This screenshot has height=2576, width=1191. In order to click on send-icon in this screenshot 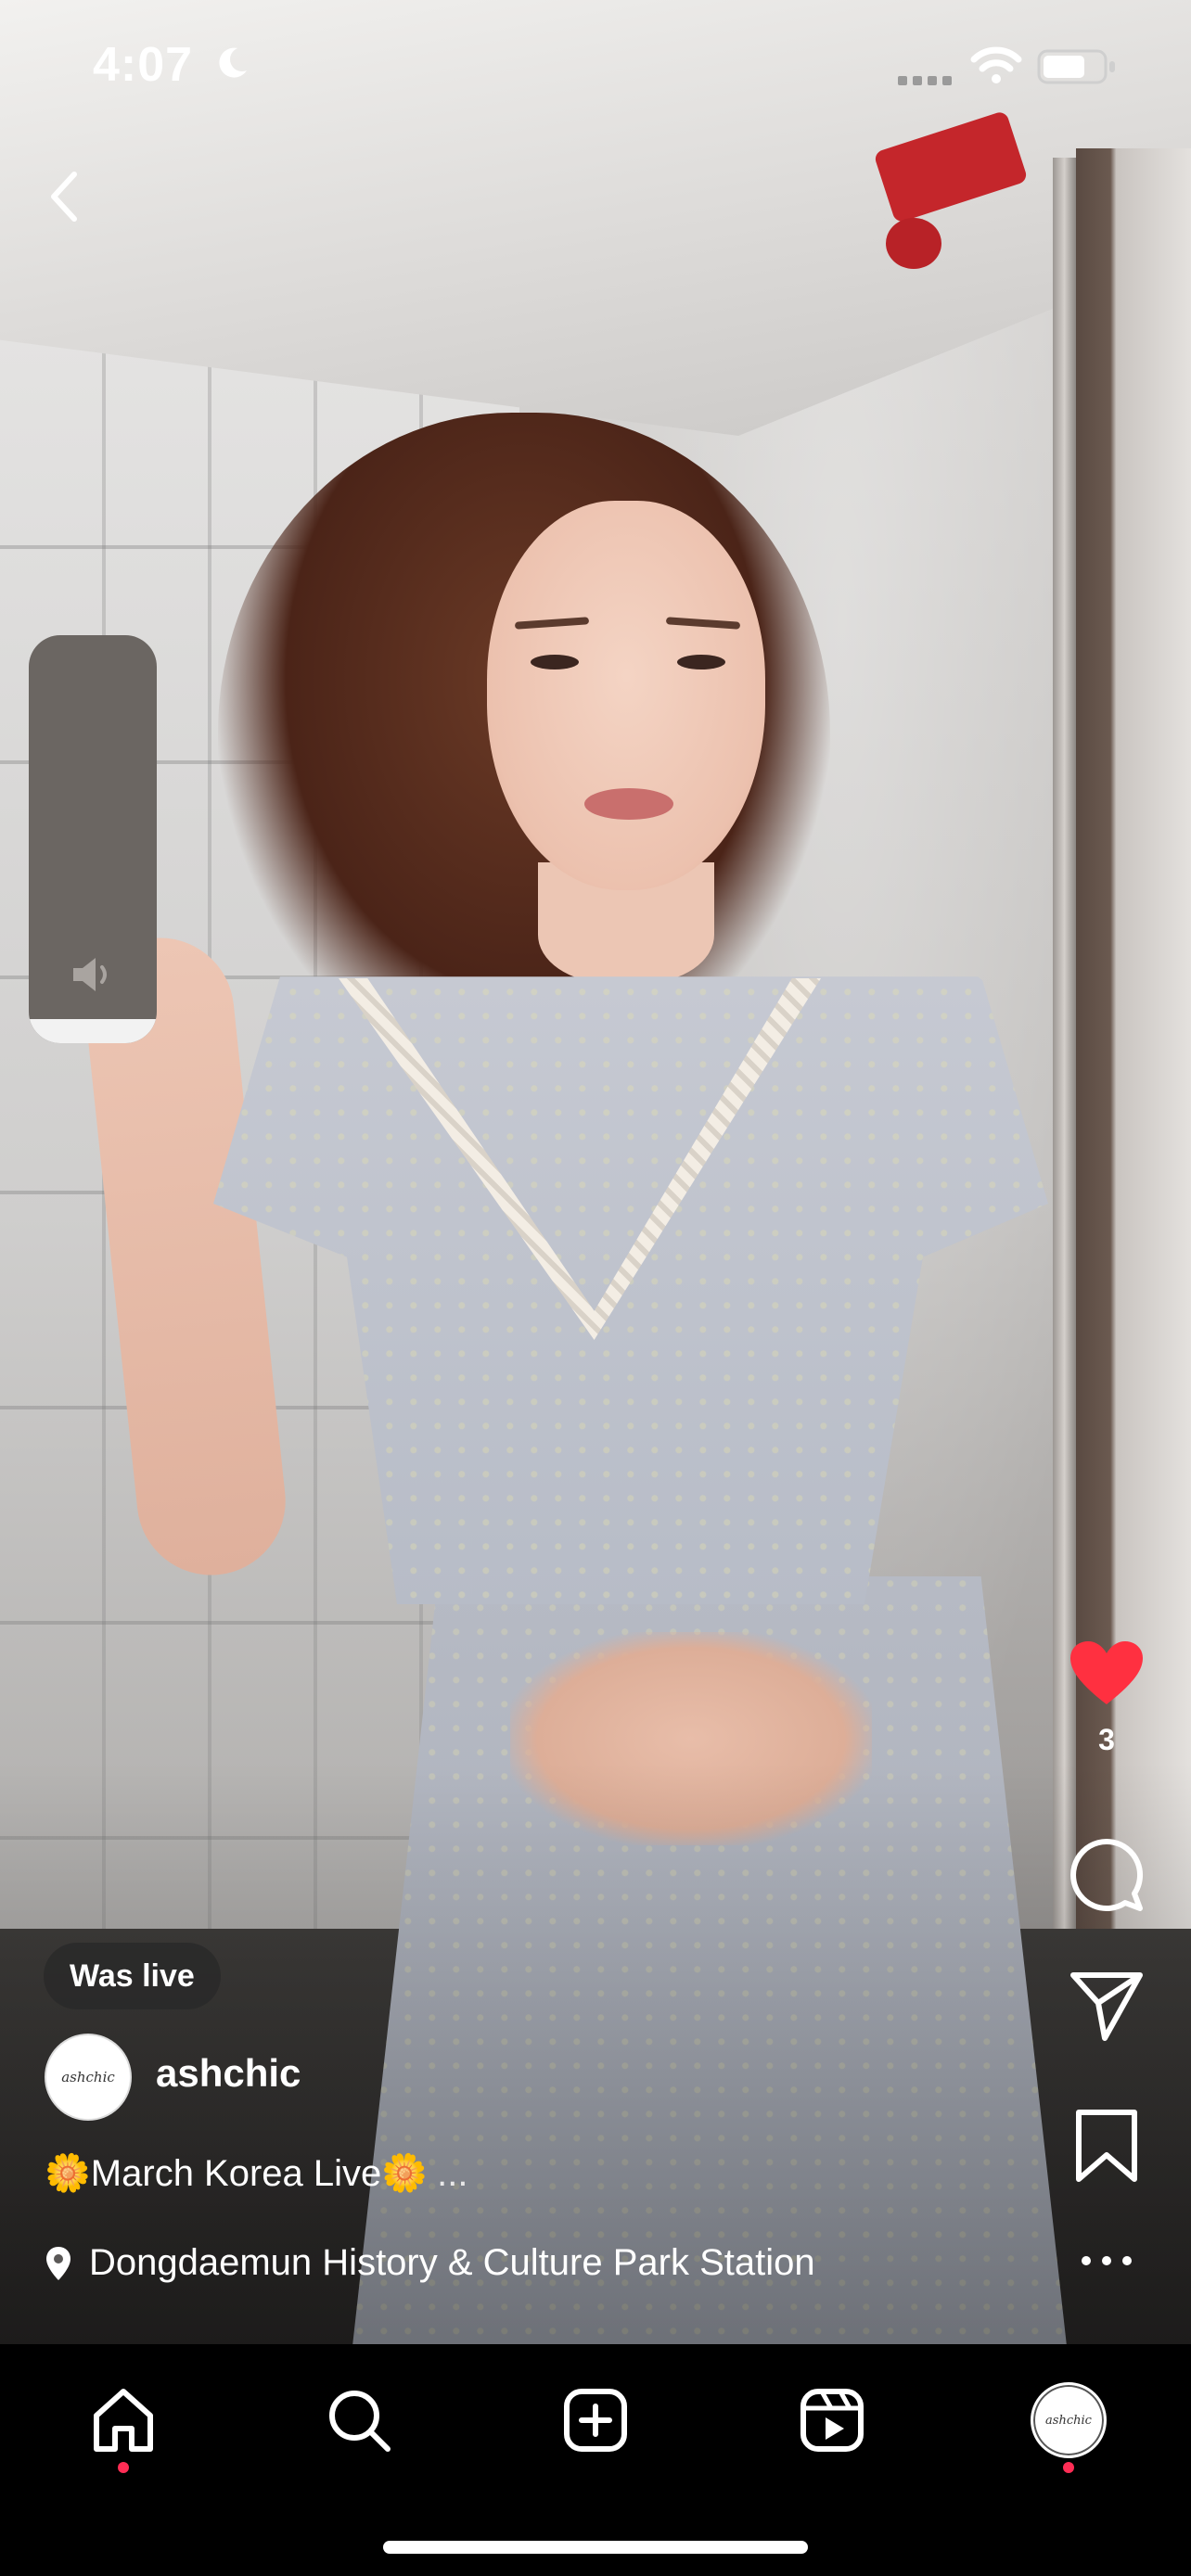, I will do `click(1106, 2007)`.